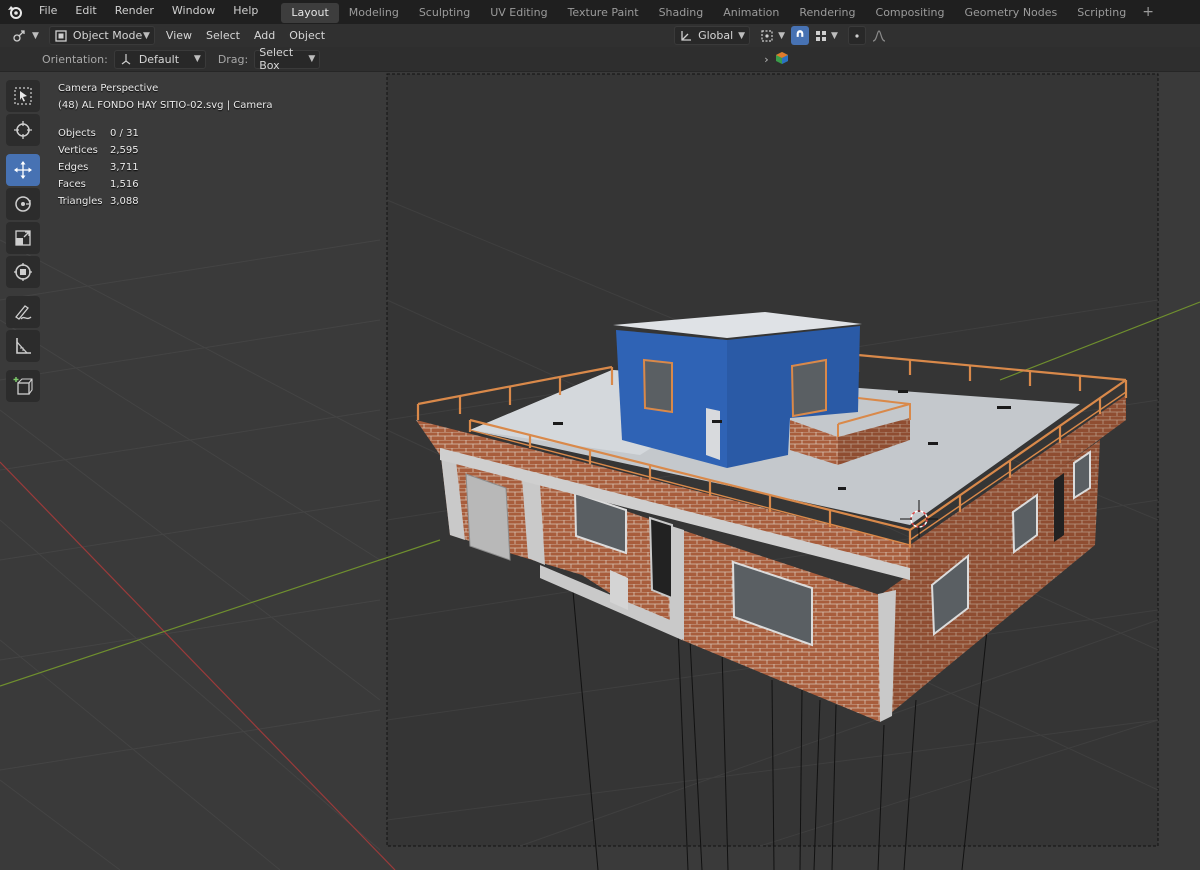 The image size is (1200, 870). What do you see at coordinates (276, 59) in the screenshot?
I see `drag-setting-value: Select Box` at bounding box center [276, 59].